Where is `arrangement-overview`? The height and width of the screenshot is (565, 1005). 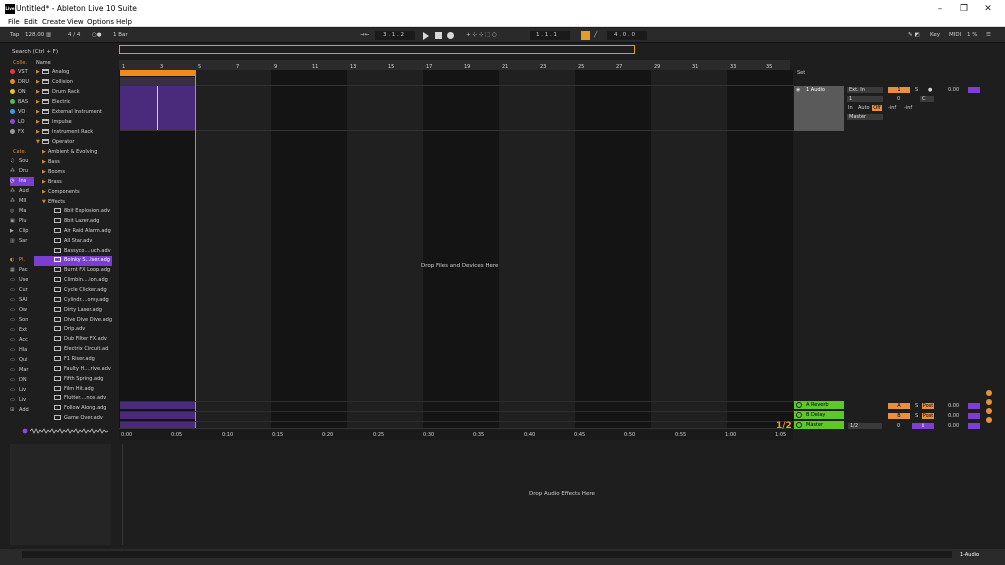
arrangement-overview is located at coordinates (377, 49).